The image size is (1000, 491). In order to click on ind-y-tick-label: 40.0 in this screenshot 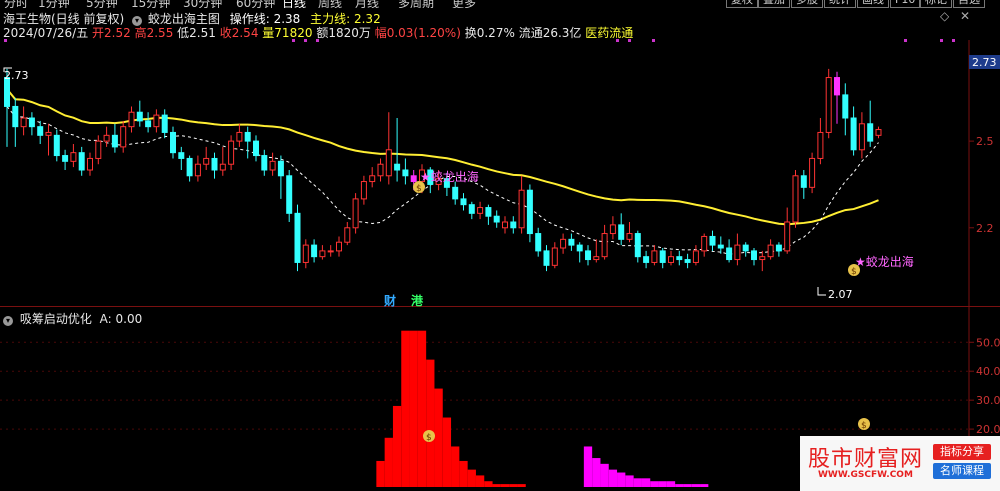, I will do `click(988, 371)`.